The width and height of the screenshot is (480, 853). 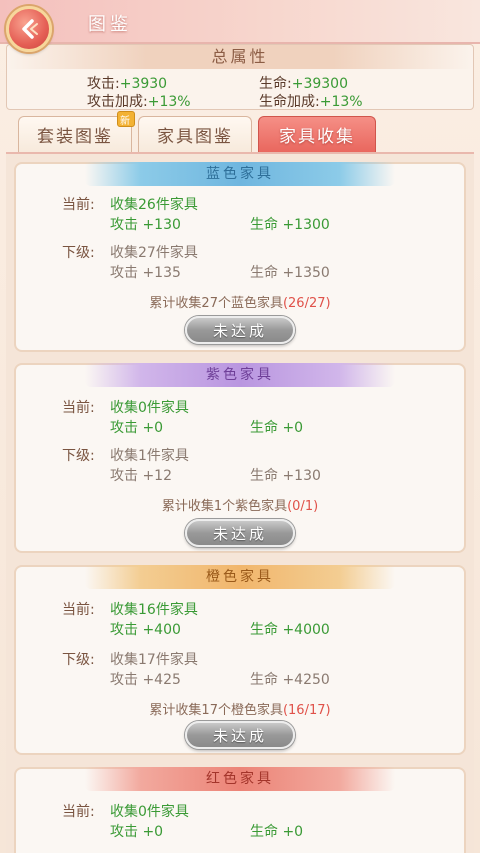 What do you see at coordinates (240, 174) in the screenshot?
I see `card-title: 蓝色家具` at bounding box center [240, 174].